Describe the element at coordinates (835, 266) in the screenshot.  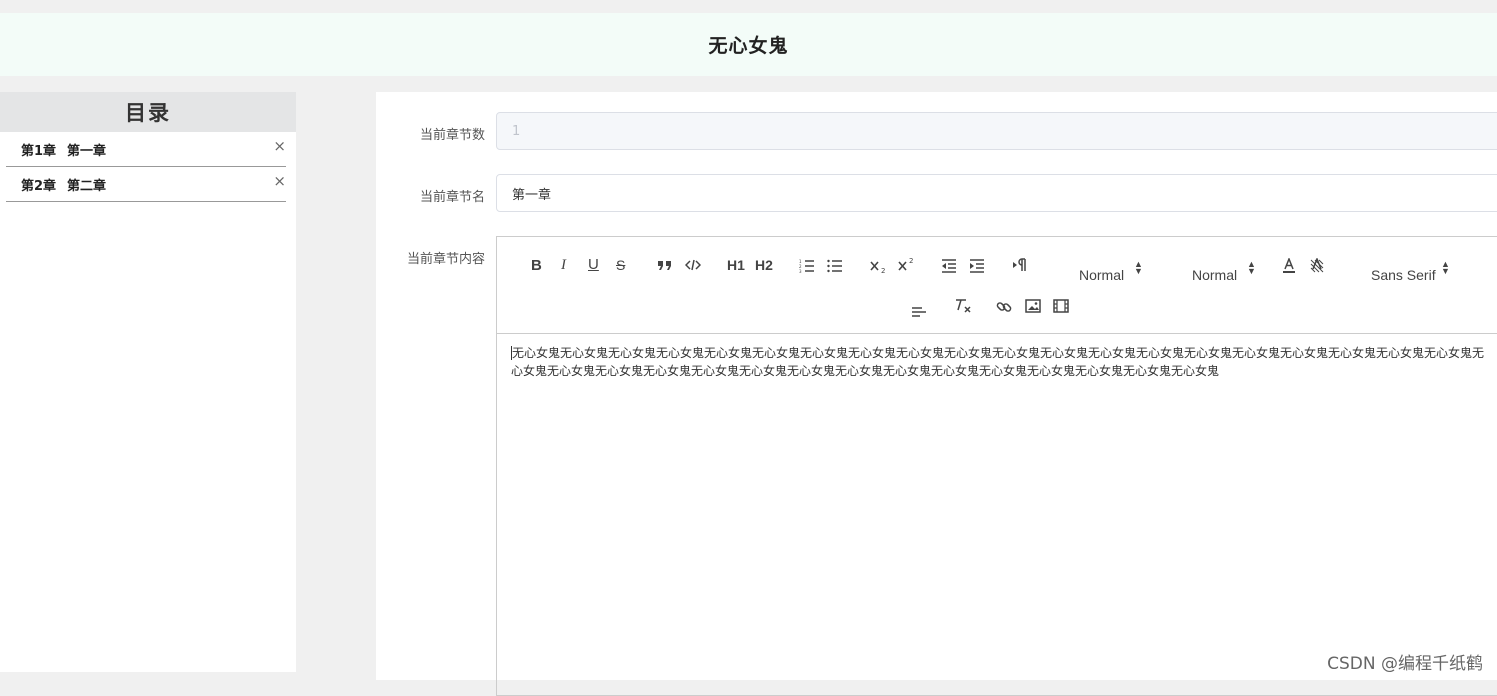
I see `bullet-list-icon` at that location.